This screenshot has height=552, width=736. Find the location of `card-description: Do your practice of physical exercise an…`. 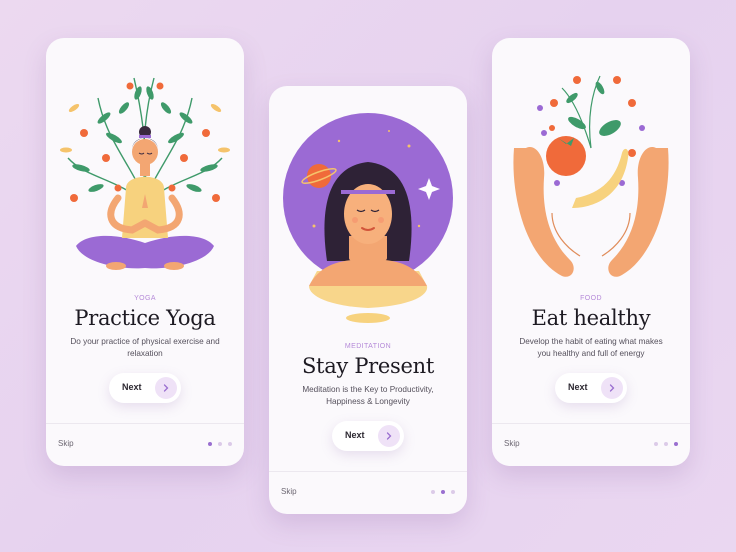

card-description: Do your practice of physical exercise an… is located at coordinates (145, 347).